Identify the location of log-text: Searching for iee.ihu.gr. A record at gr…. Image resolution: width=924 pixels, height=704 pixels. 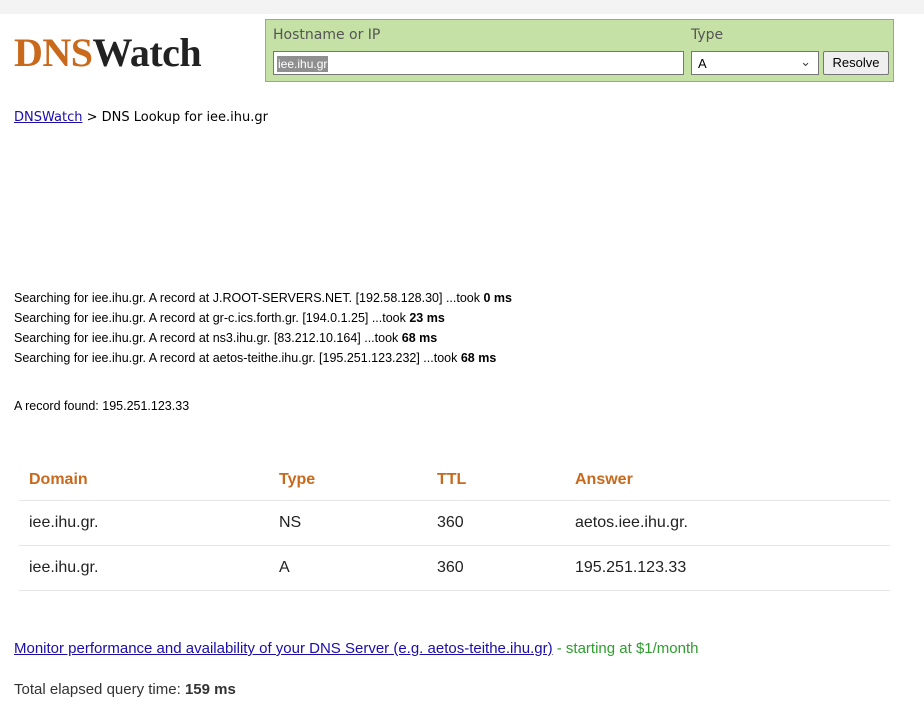
(212, 318).